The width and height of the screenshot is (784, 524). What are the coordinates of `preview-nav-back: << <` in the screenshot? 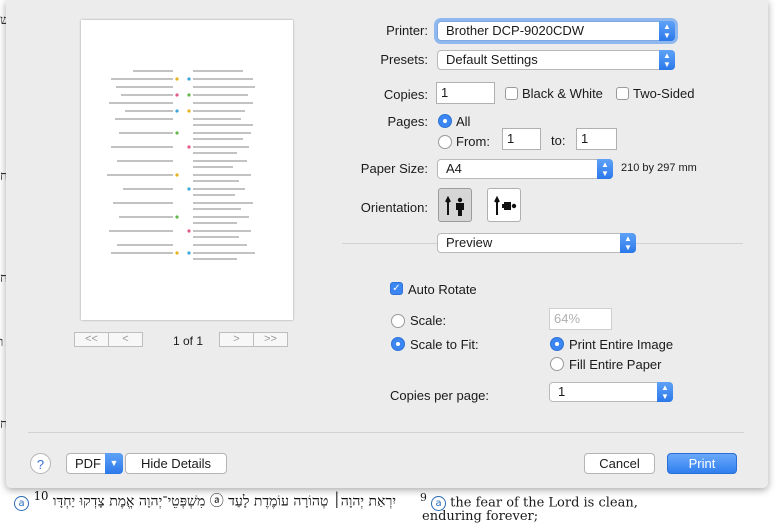 It's located at (108, 339).